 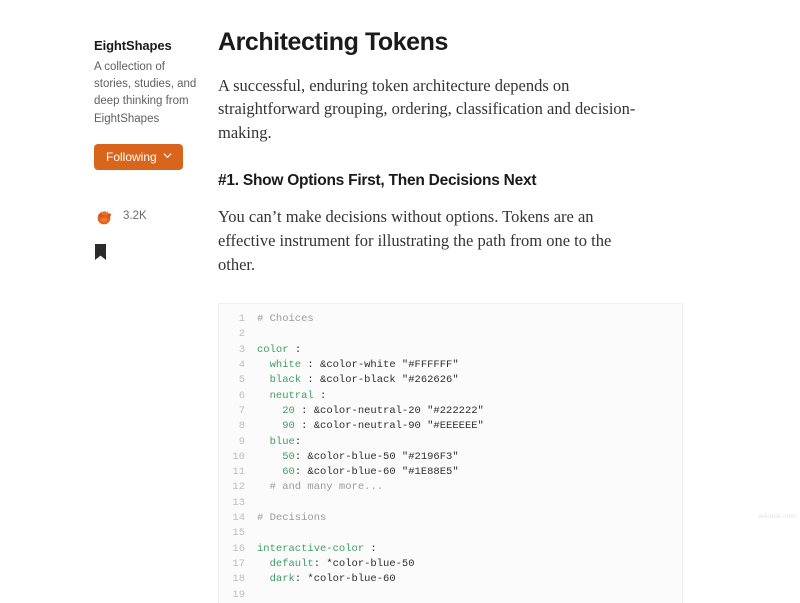 I want to click on code-line-text: default: *color-blue-50, so click(x=336, y=564).